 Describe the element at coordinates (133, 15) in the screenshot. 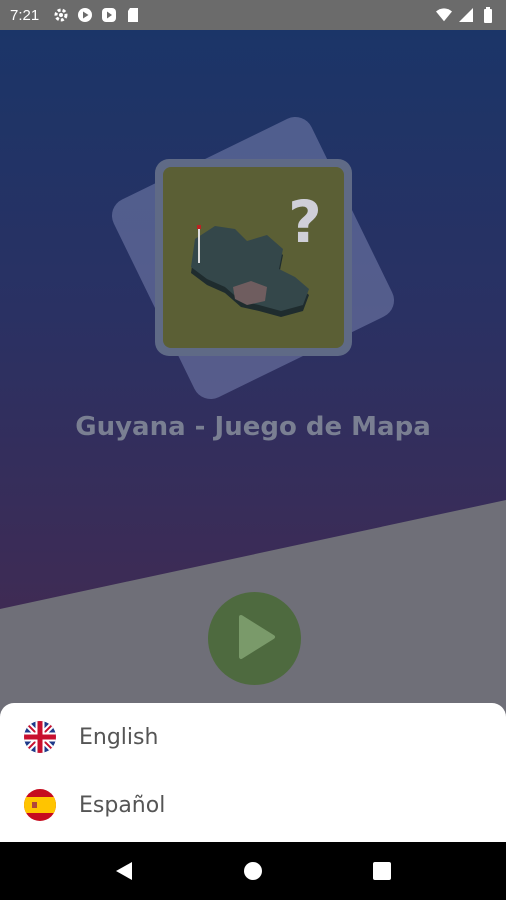

I see `sd-card-icon` at that location.